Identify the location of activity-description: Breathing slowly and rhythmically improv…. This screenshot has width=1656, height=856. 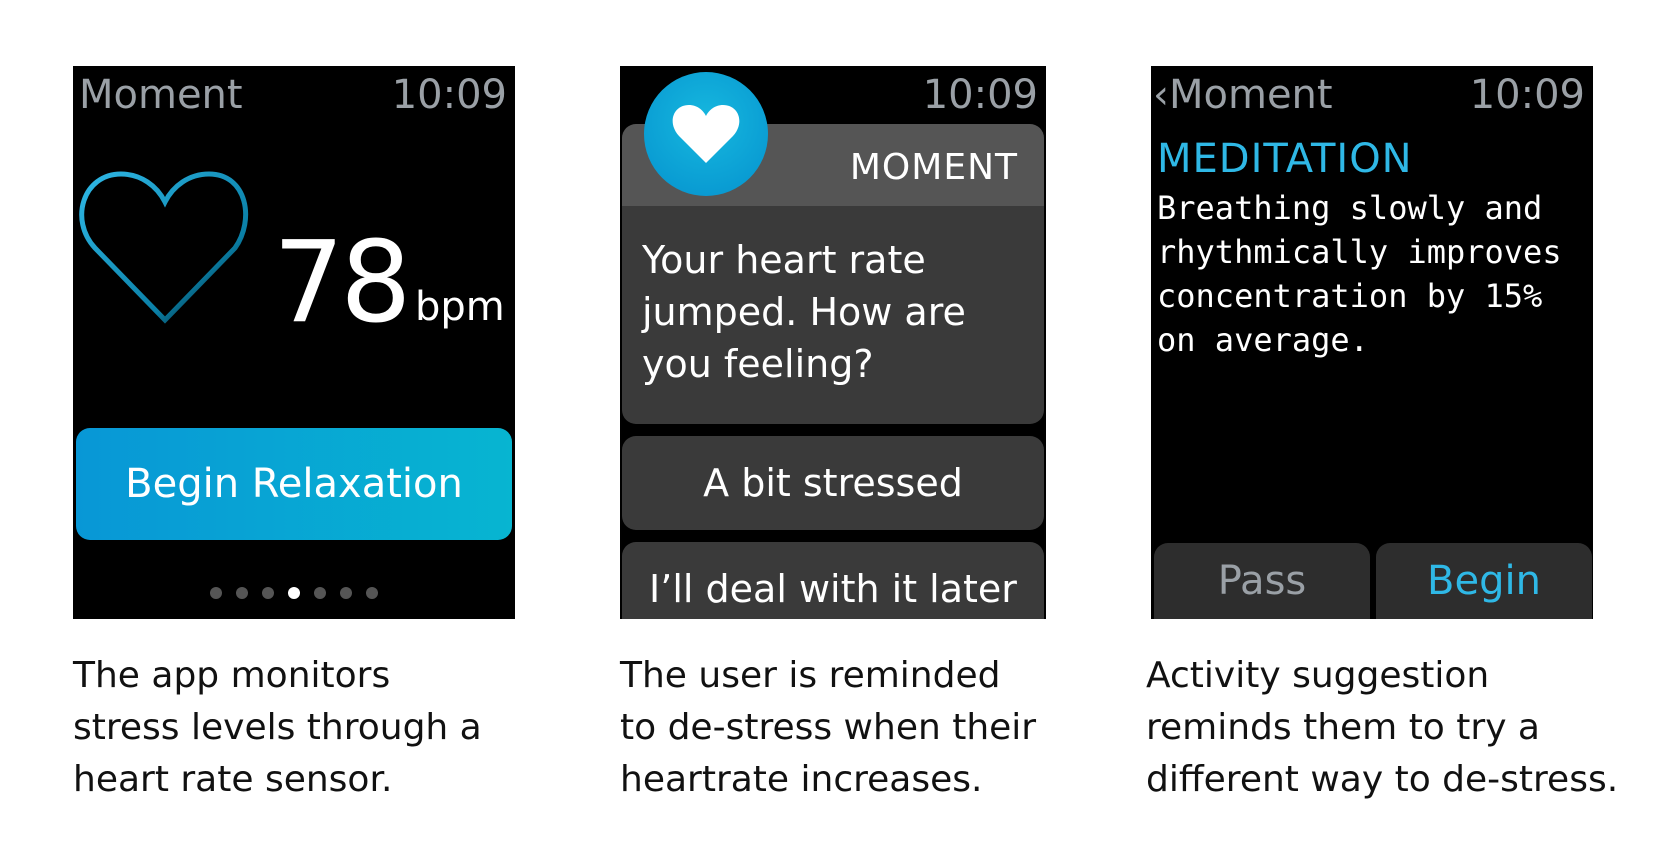
(1359, 274).